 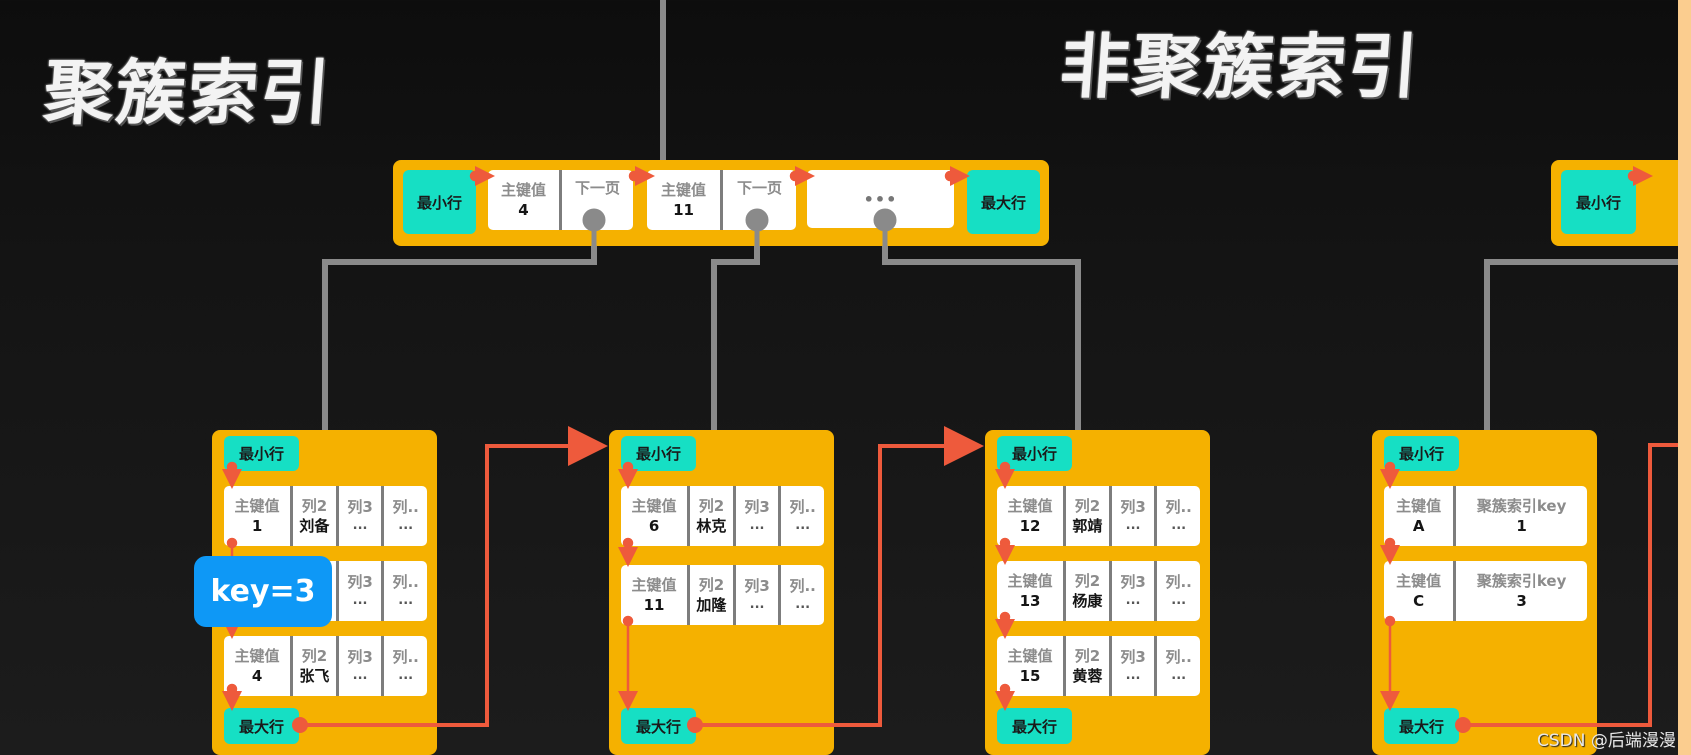 What do you see at coordinates (711, 526) in the screenshot?
I see `col-value: 林克` at bounding box center [711, 526].